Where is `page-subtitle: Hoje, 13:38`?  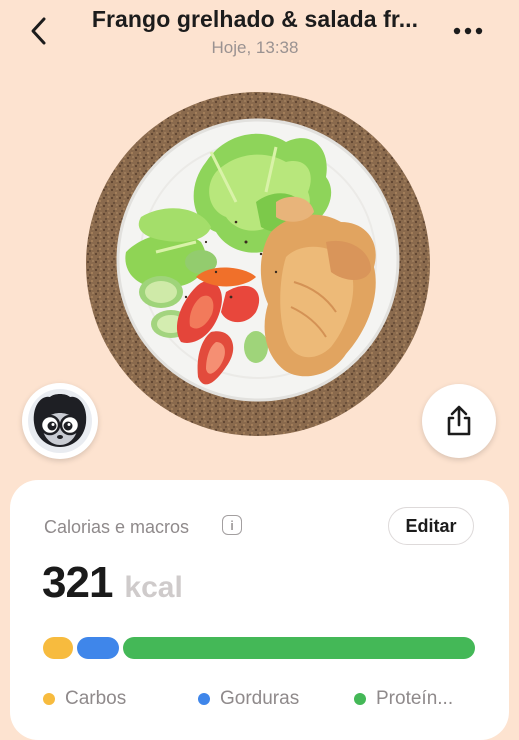
page-subtitle: Hoje, 13:38 is located at coordinates (255, 47).